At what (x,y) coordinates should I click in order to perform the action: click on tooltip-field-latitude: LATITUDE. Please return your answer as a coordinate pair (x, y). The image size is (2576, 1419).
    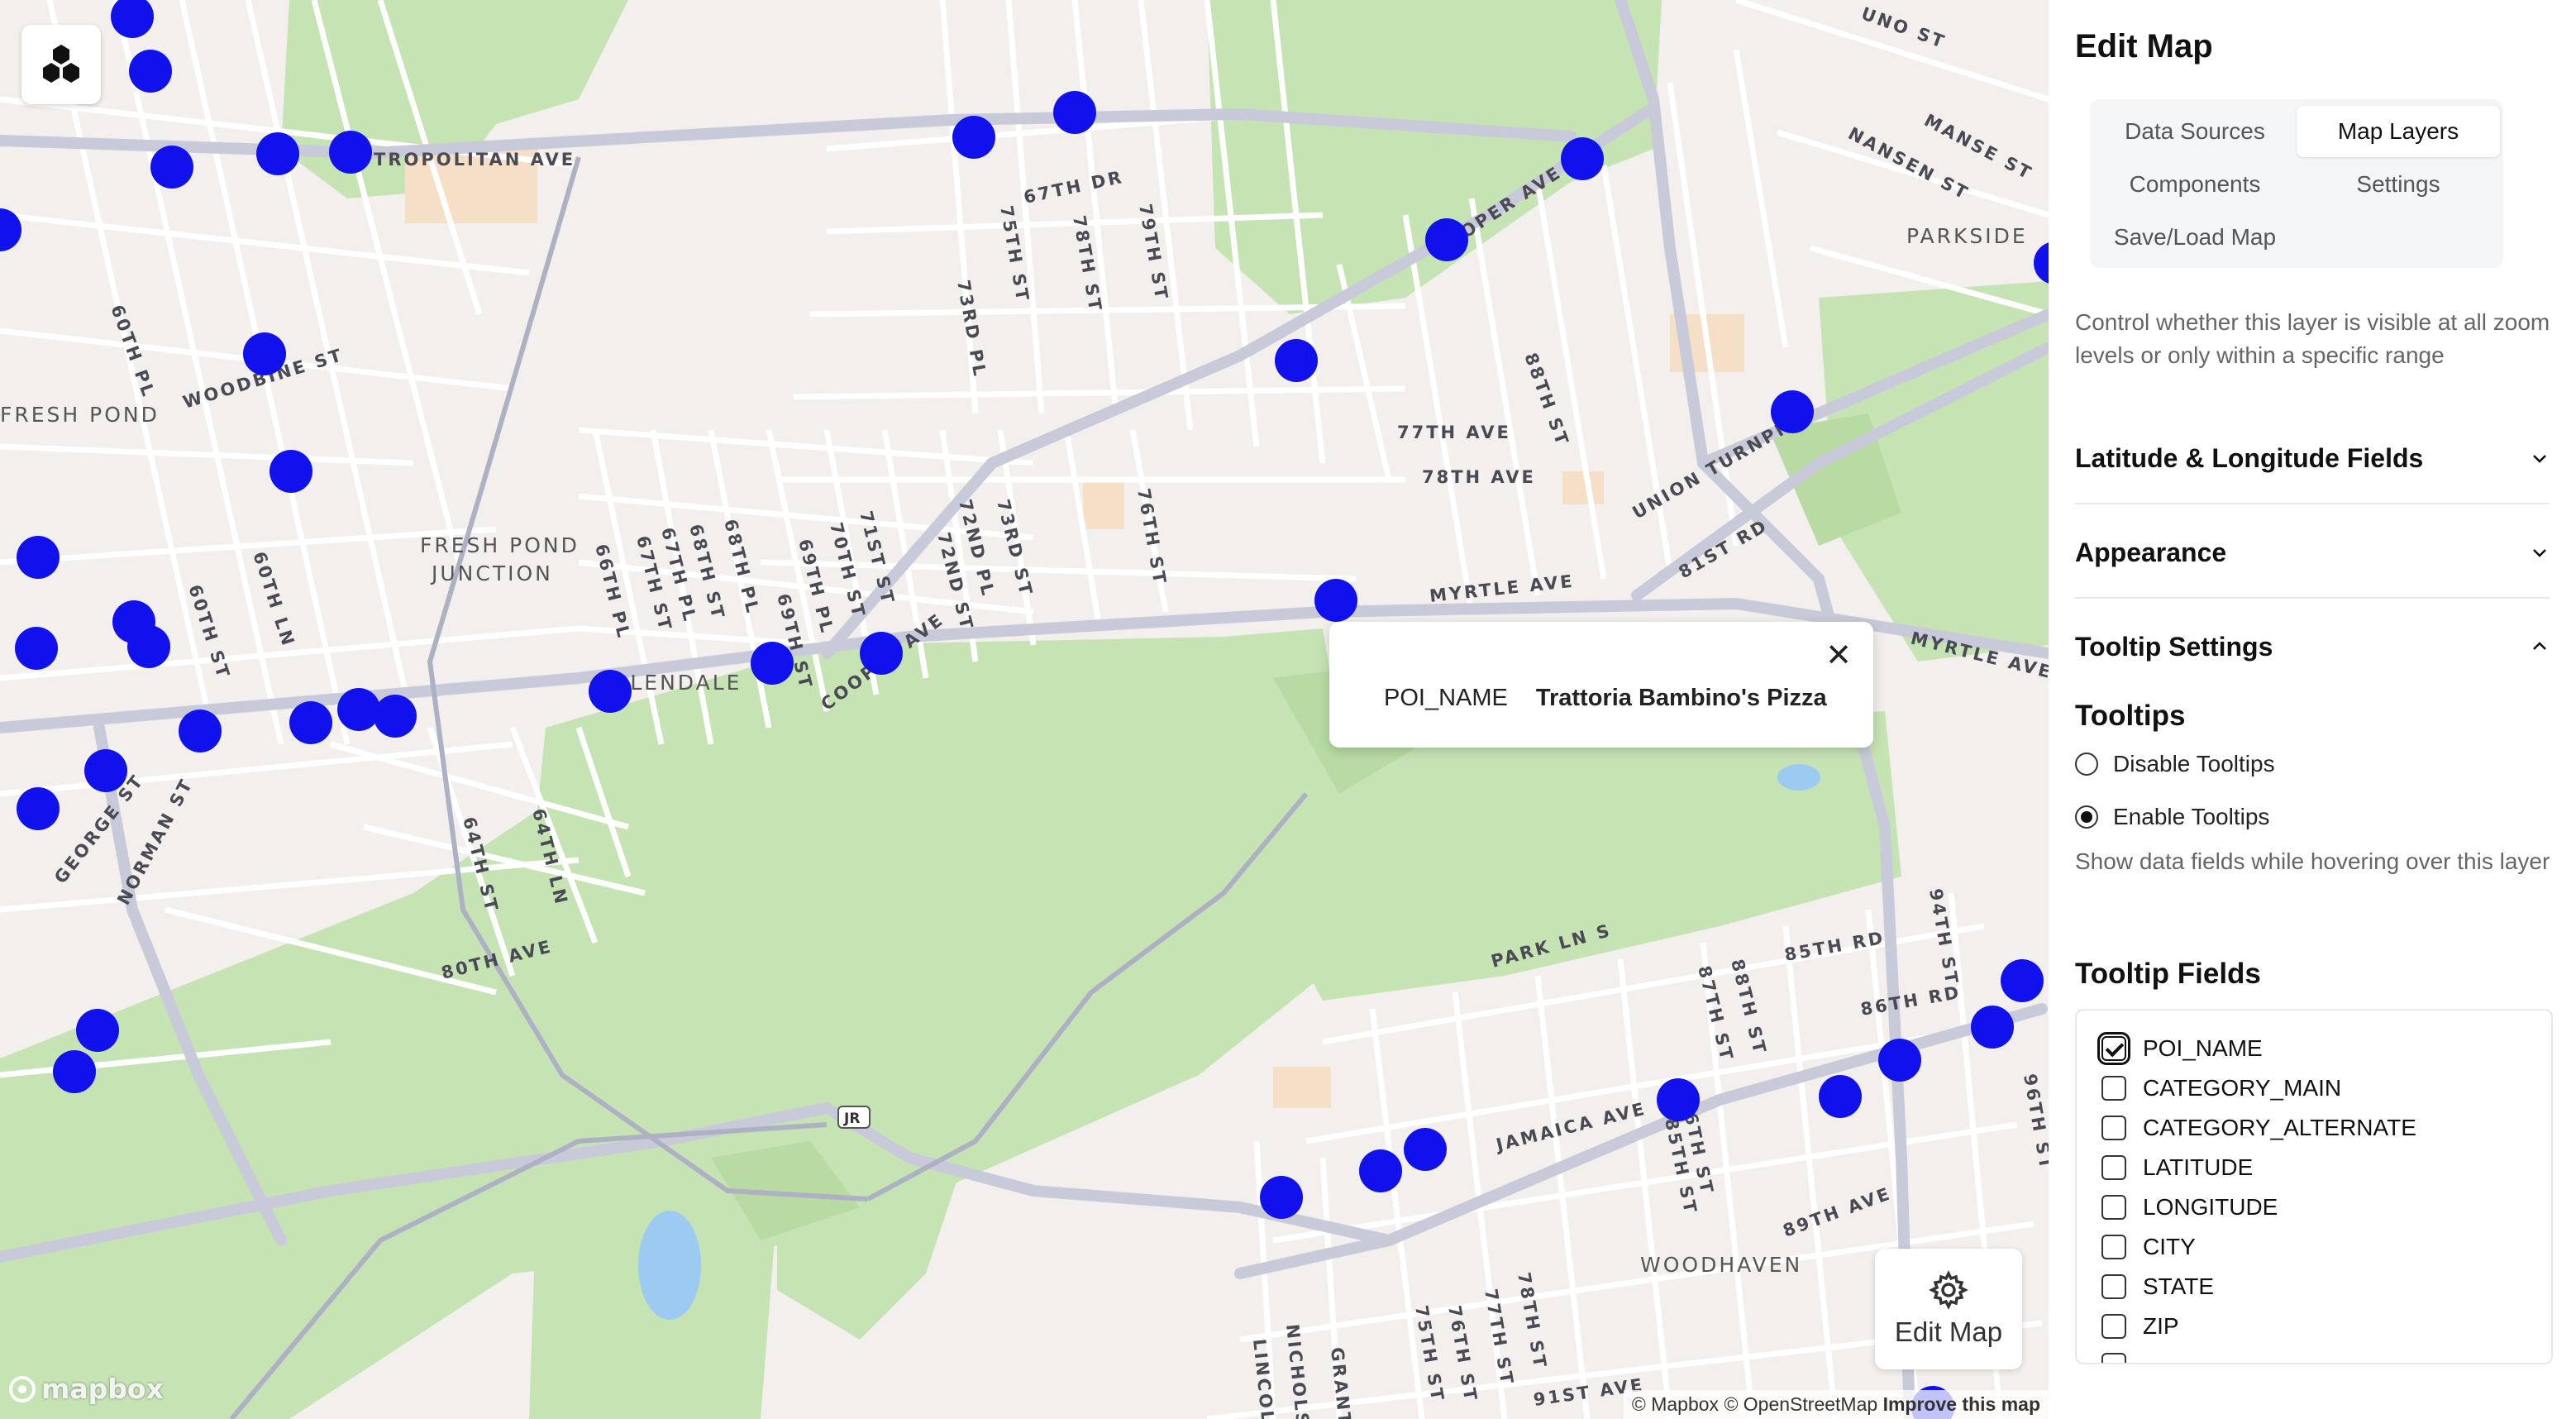
    Looking at the image, I should click on (2177, 1167).